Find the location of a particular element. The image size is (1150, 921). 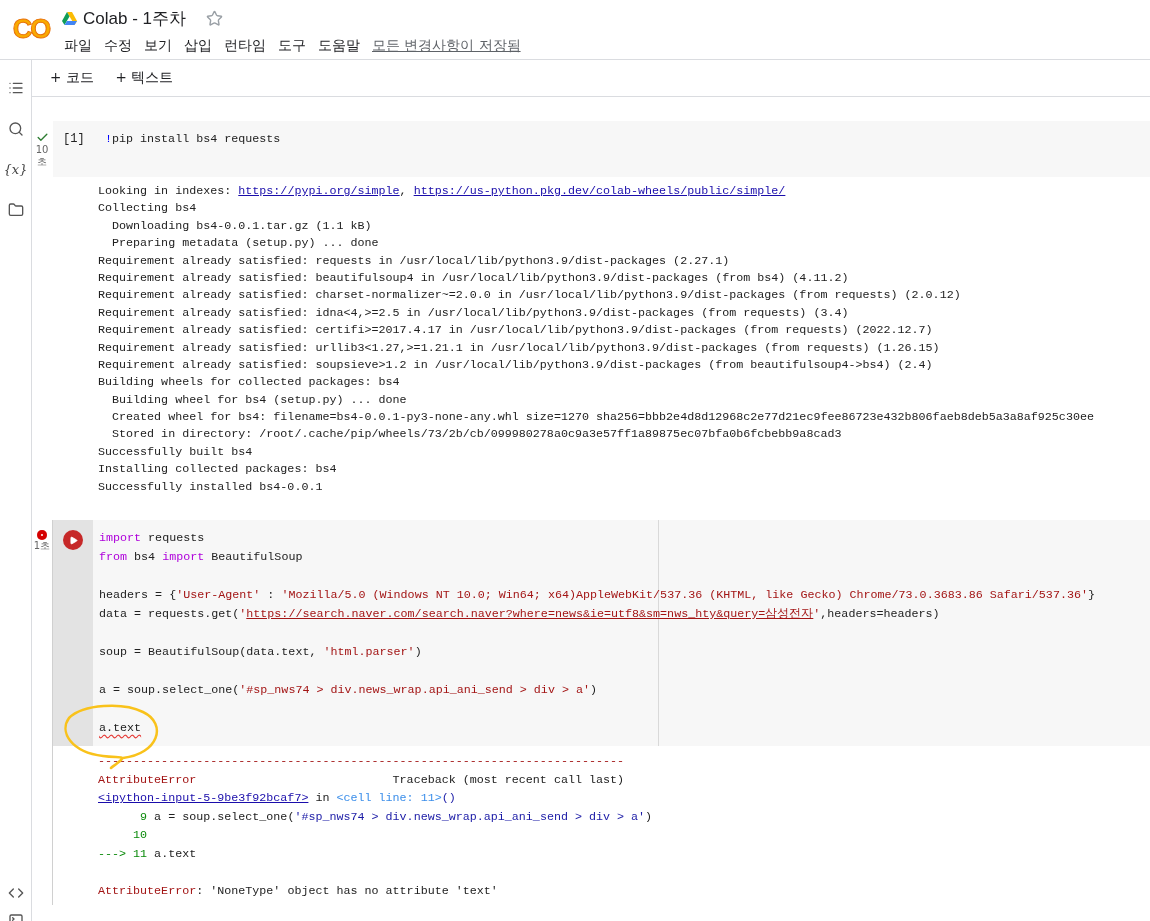

code-text: : is located at coordinates (271, 595).